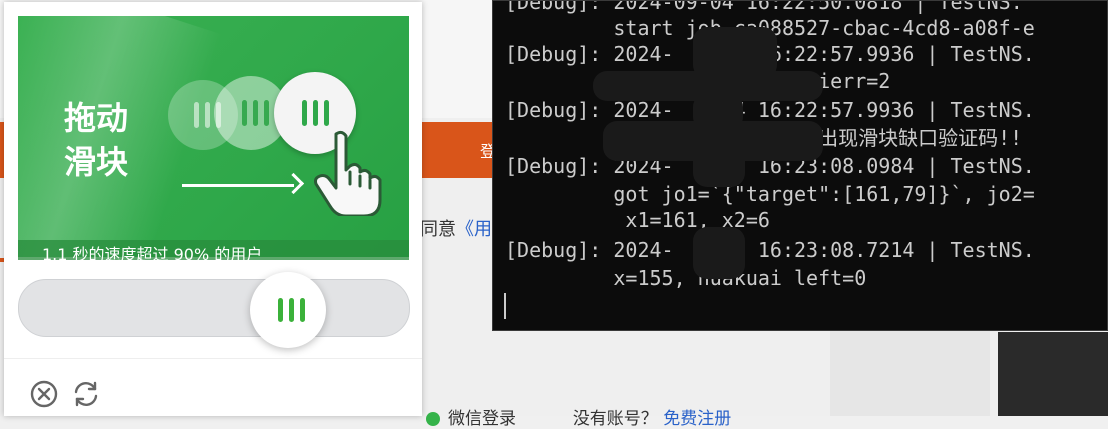  I want to click on terms-prefix: 同意, so click(438, 229).